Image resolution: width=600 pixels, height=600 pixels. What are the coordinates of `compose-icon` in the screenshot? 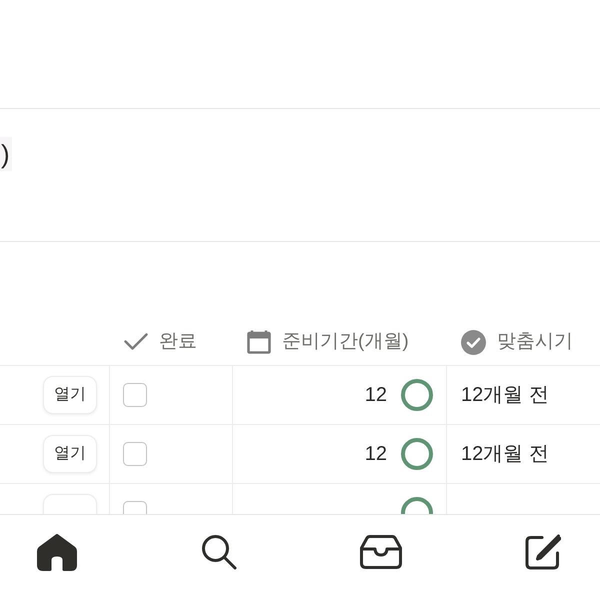 It's located at (543, 552).